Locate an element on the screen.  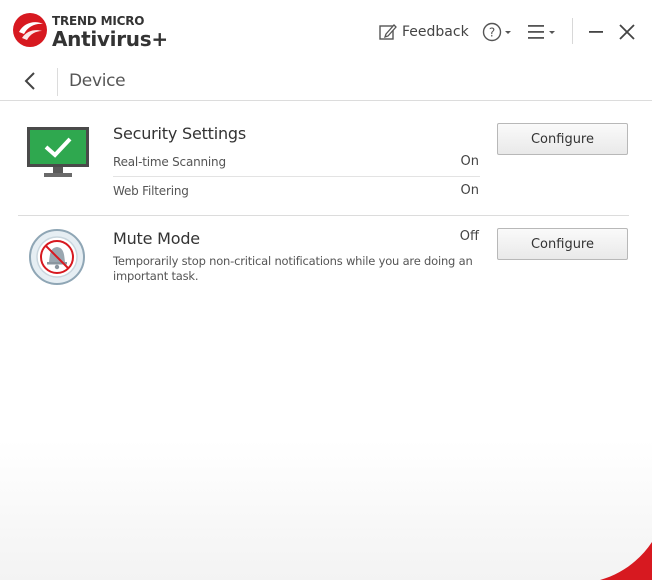
security-configure-button: Configure is located at coordinates (562, 139).